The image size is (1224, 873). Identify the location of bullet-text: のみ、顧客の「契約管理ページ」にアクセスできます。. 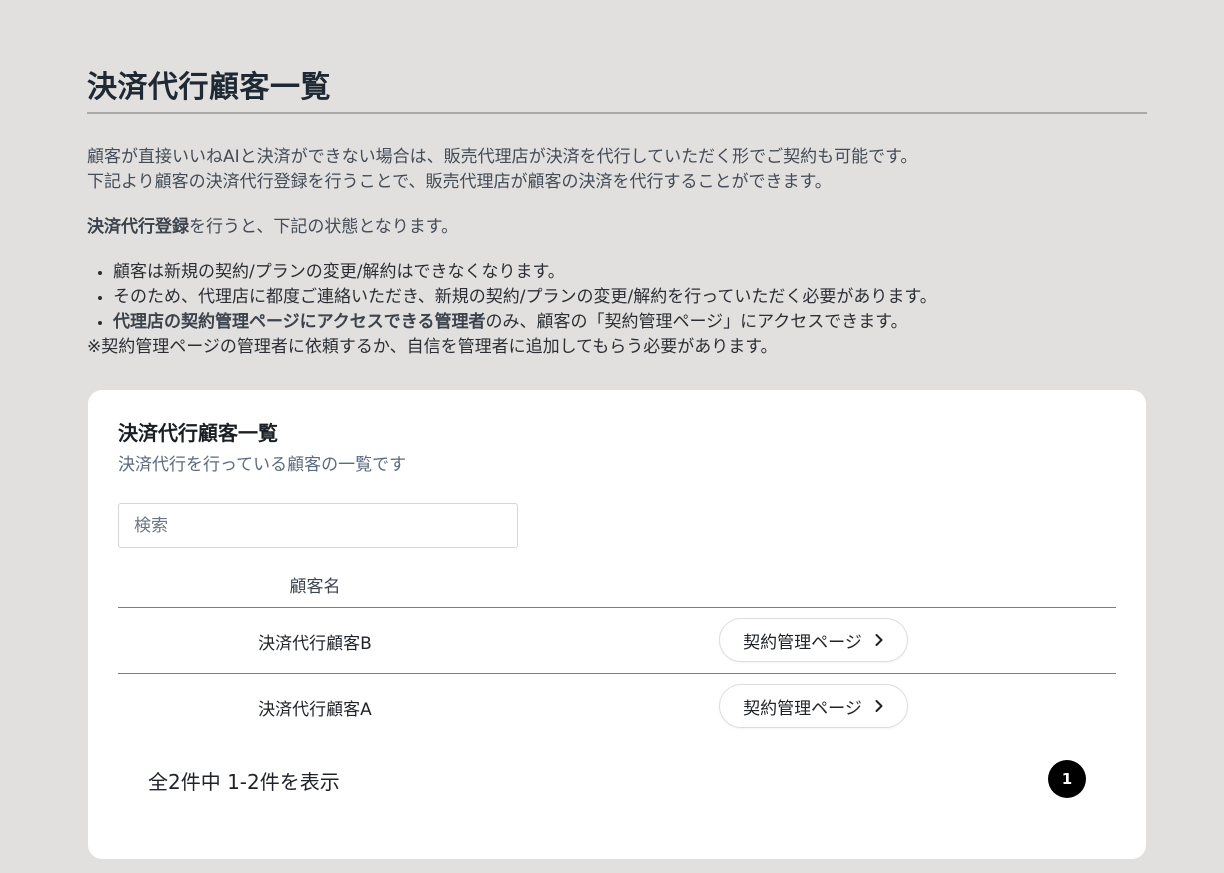
(696, 322).